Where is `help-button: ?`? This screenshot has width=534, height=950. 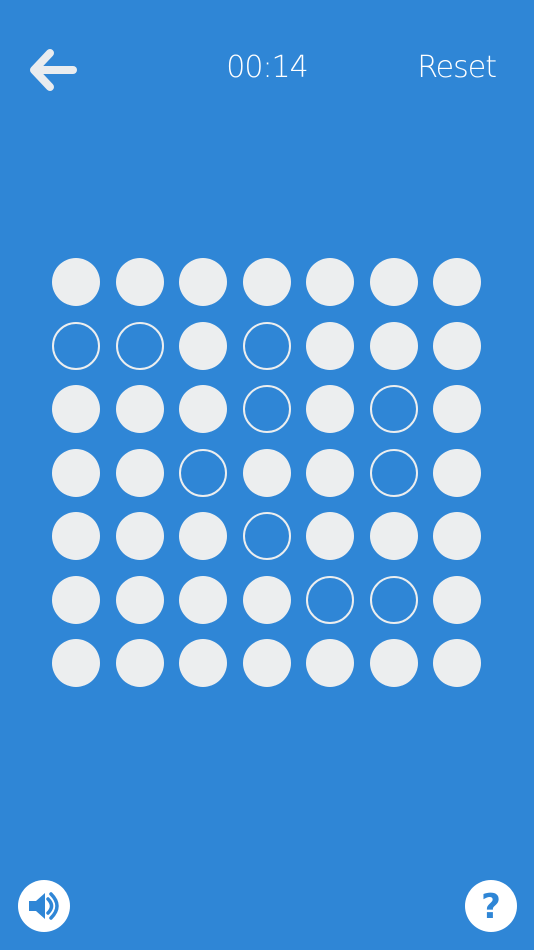 help-button: ? is located at coordinates (491, 906).